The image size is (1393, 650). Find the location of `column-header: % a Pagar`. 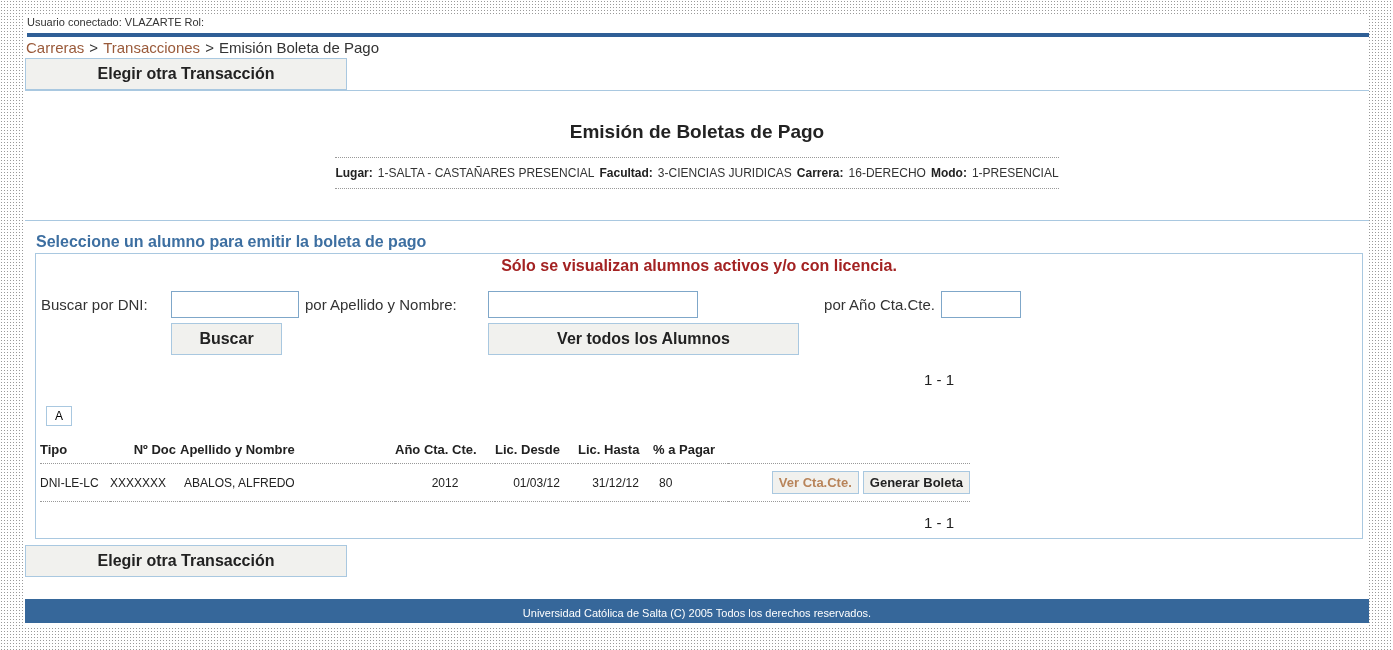

column-header: % a Pagar is located at coordinates (684, 449).